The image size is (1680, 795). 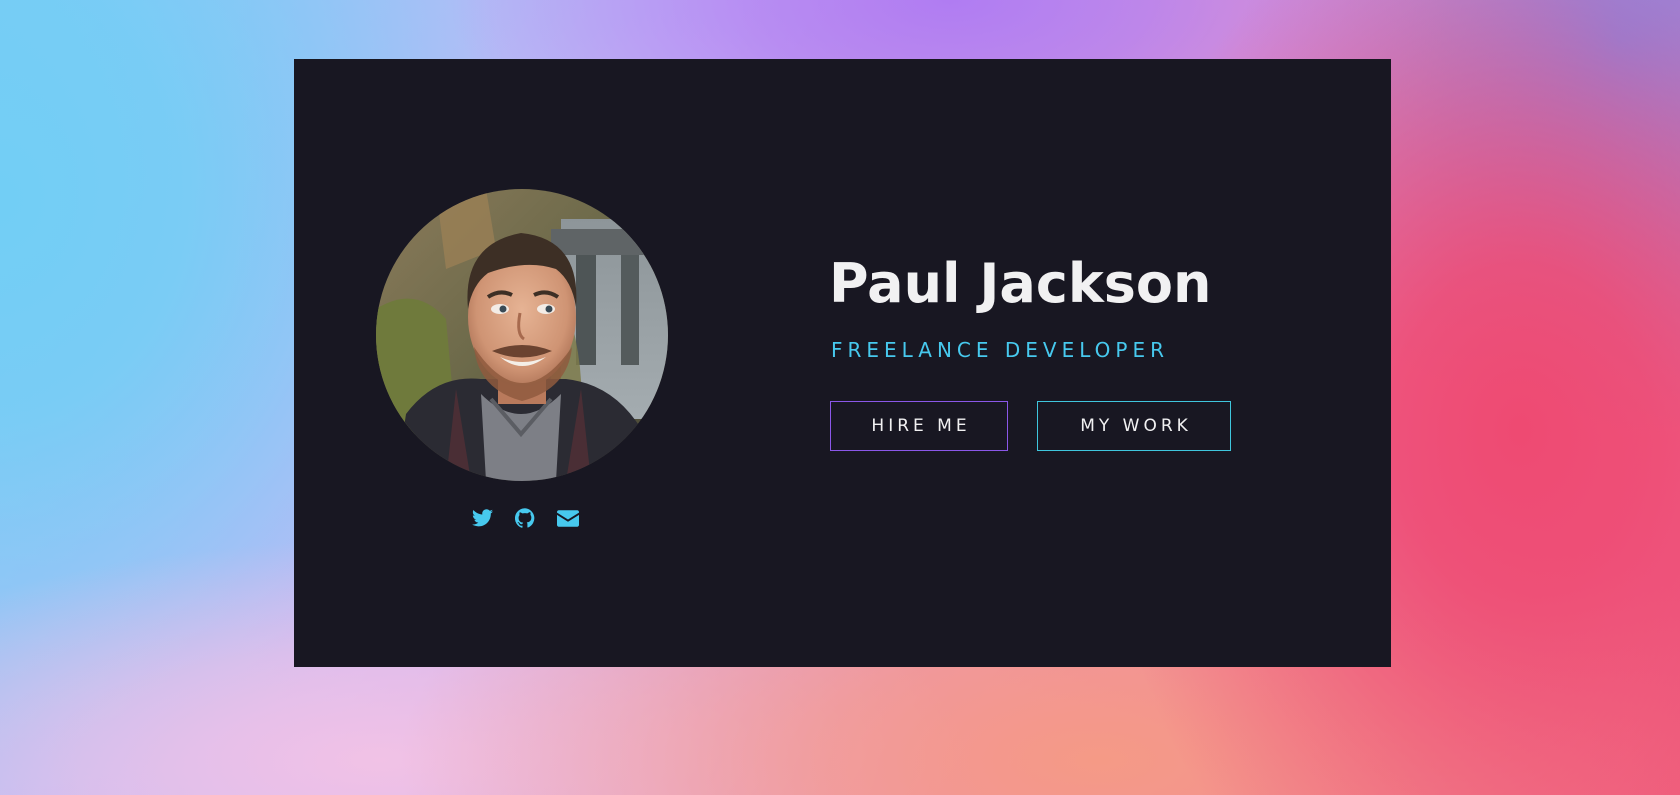 I want to click on hire-me-button: HIRE ME, so click(x=919, y=426).